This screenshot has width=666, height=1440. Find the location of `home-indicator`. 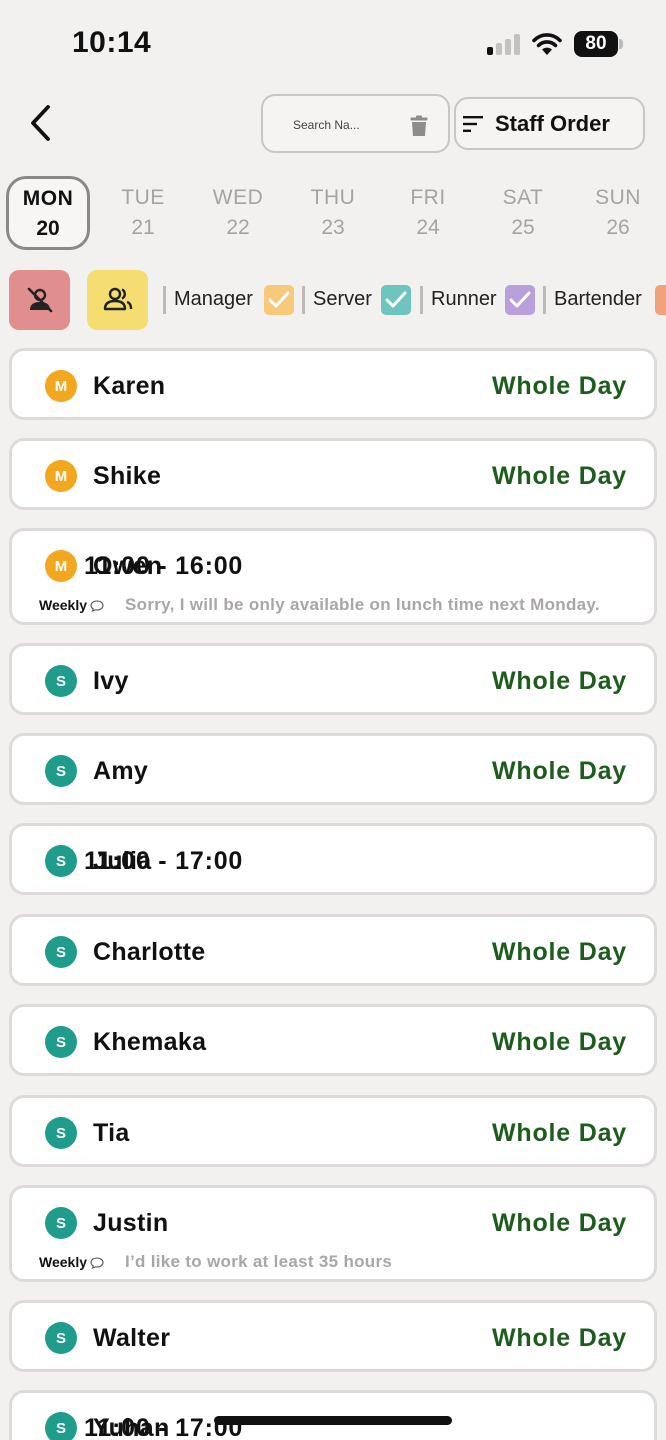

home-indicator is located at coordinates (333, 1420).